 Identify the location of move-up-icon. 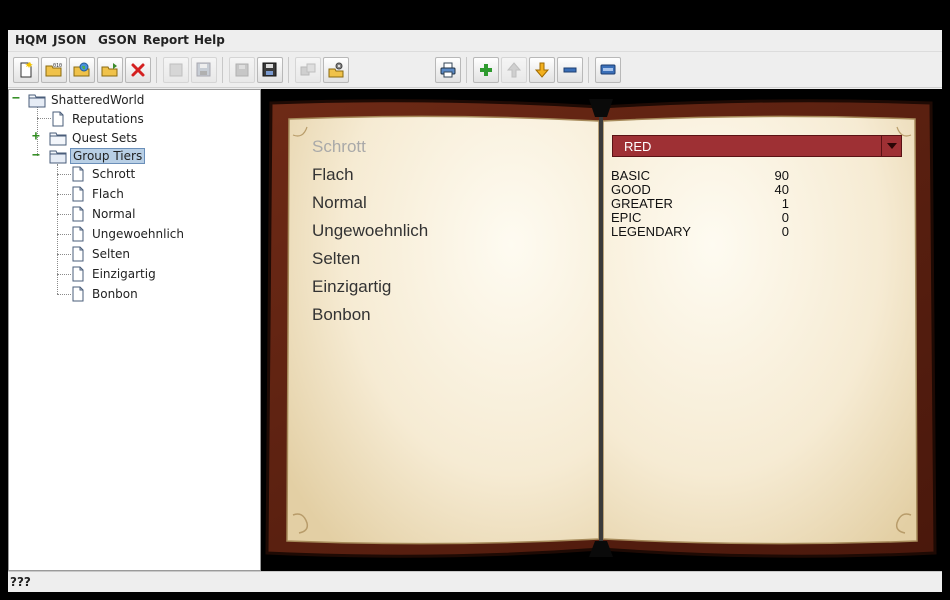
(514, 70).